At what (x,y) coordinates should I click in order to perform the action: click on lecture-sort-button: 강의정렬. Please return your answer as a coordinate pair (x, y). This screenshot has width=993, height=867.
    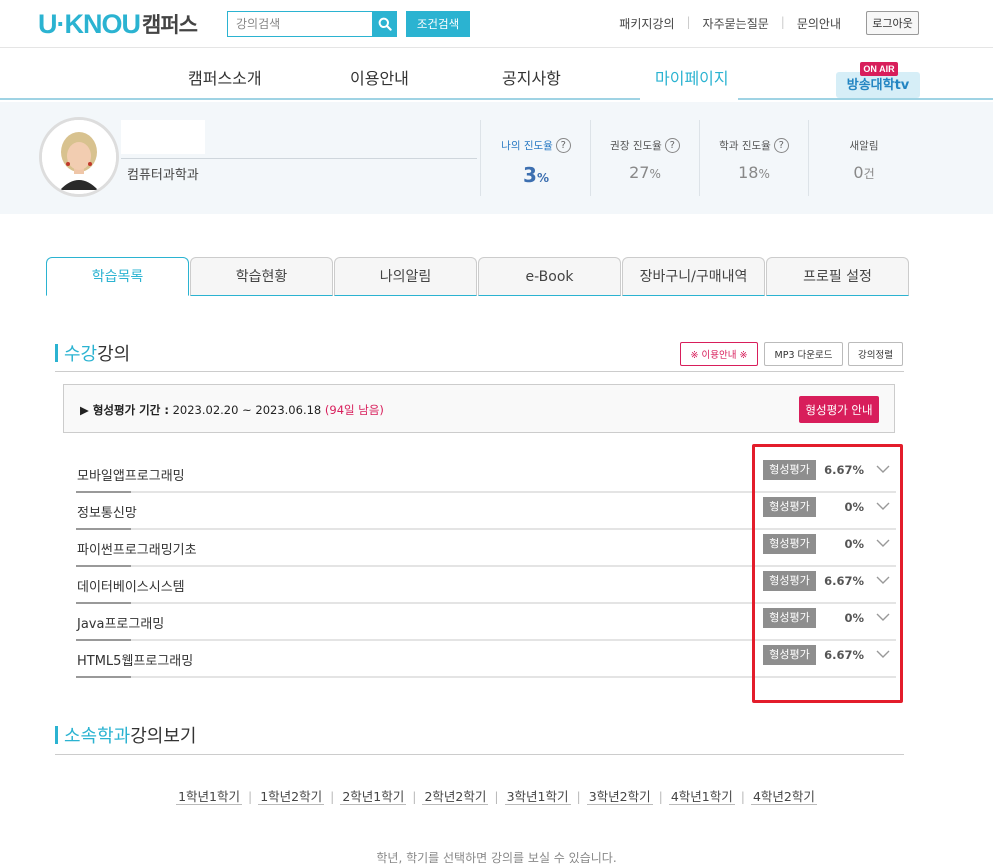
    Looking at the image, I should click on (875, 354).